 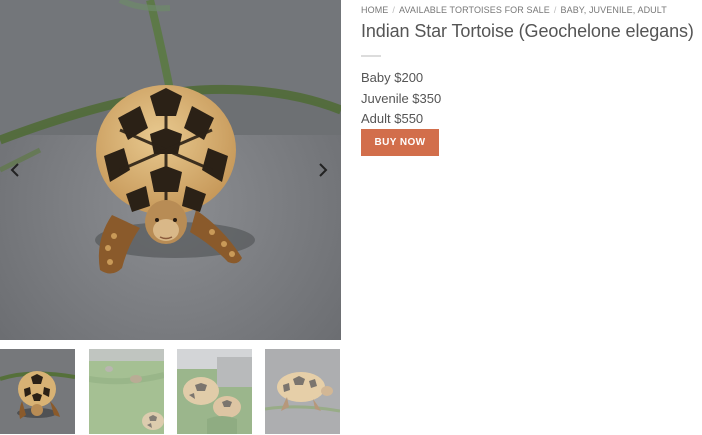 I want to click on chevron-right-icon, so click(x=323, y=170).